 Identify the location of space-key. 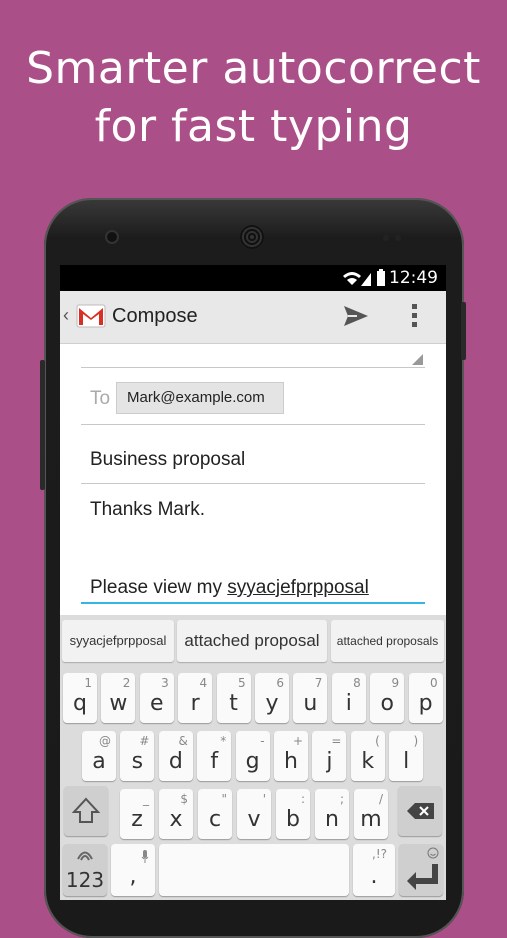
(254, 870).